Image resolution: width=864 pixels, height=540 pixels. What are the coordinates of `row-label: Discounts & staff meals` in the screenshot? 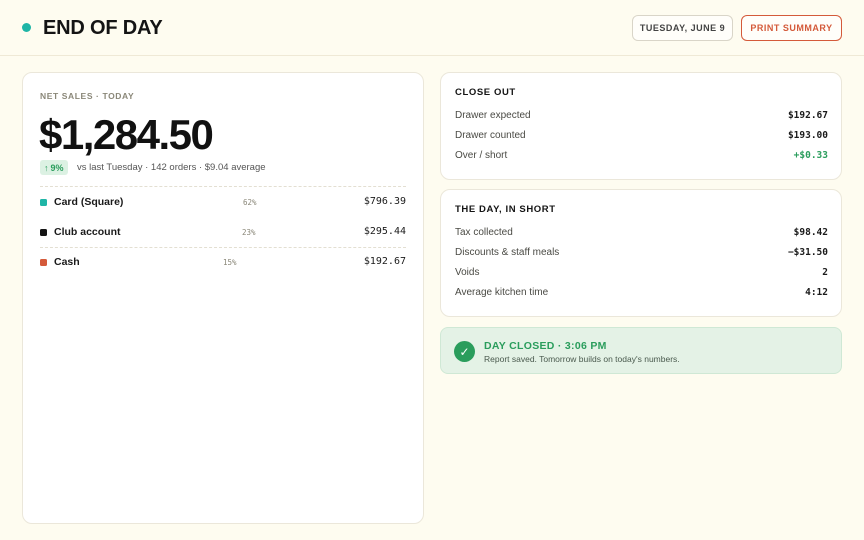 It's located at (507, 252).